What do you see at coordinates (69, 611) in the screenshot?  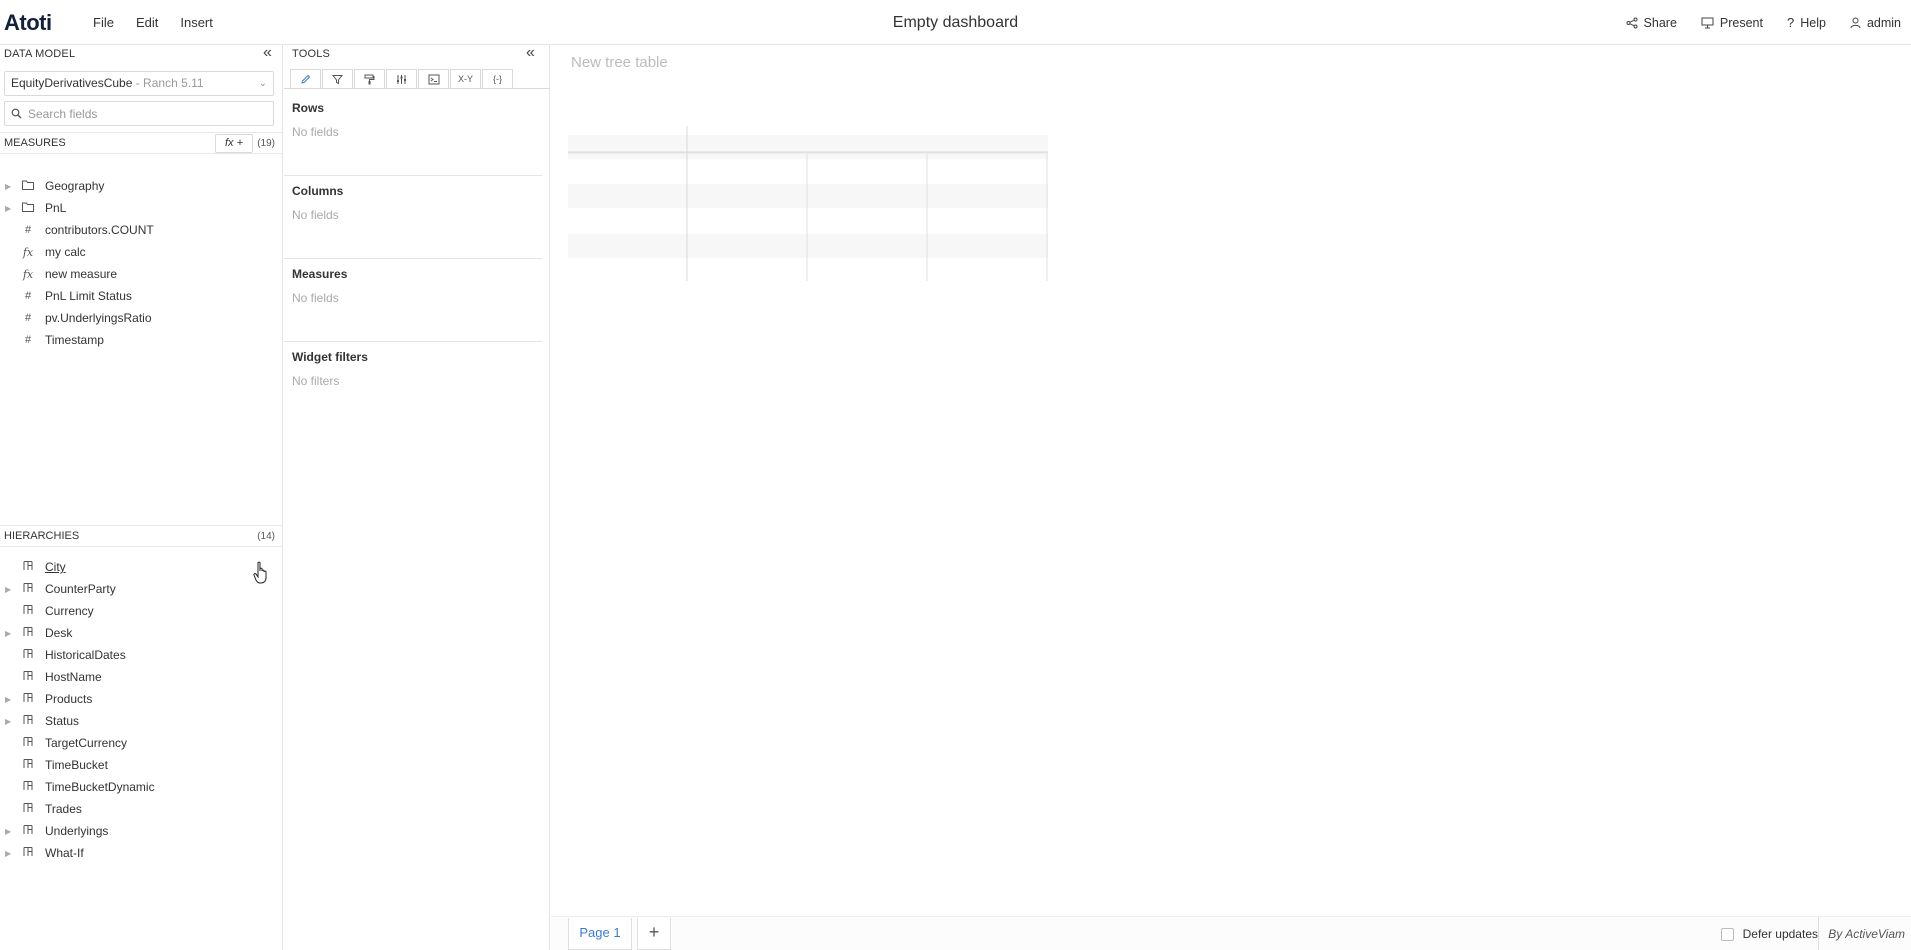 I see `hierarchy-label: Currency` at bounding box center [69, 611].